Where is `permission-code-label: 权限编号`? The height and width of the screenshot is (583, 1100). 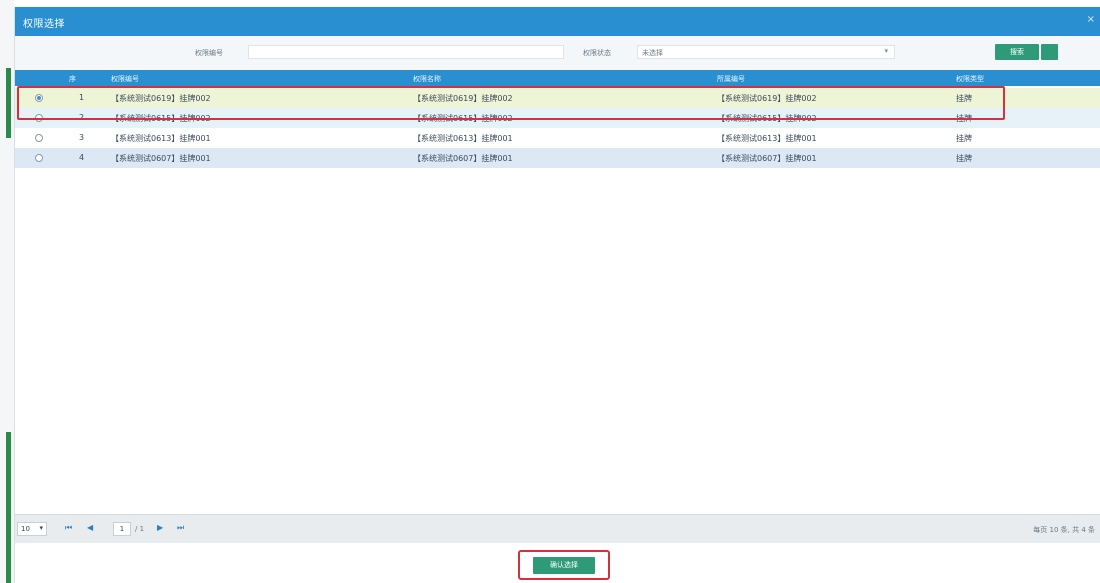
permission-code-label: 权限编号 is located at coordinates (209, 53).